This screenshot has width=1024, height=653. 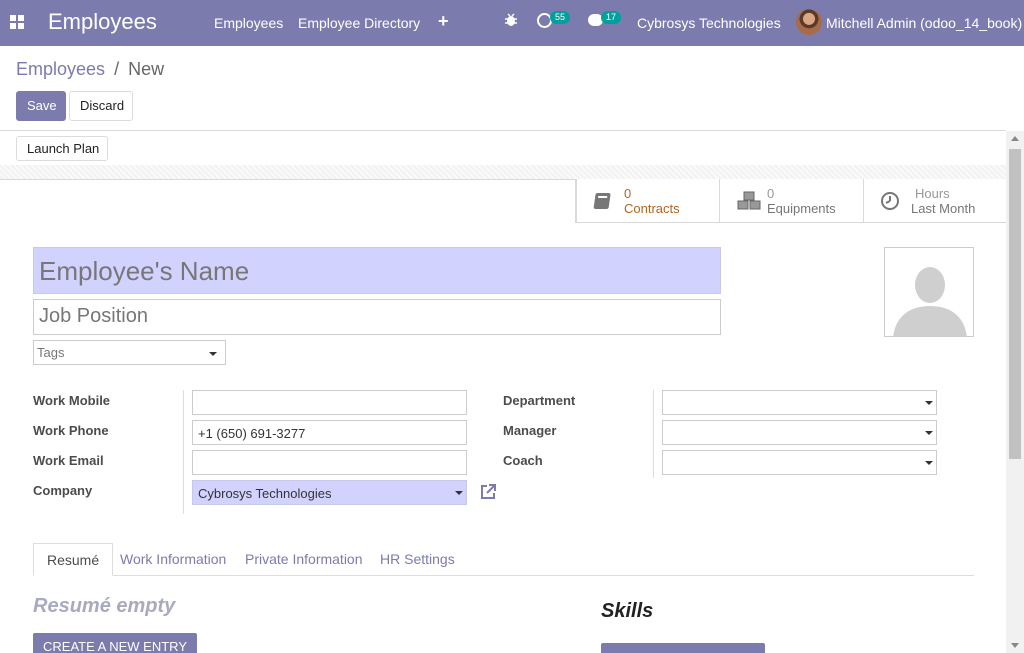 What do you see at coordinates (932, 193) in the screenshot?
I see `hours-value: Hours` at bounding box center [932, 193].